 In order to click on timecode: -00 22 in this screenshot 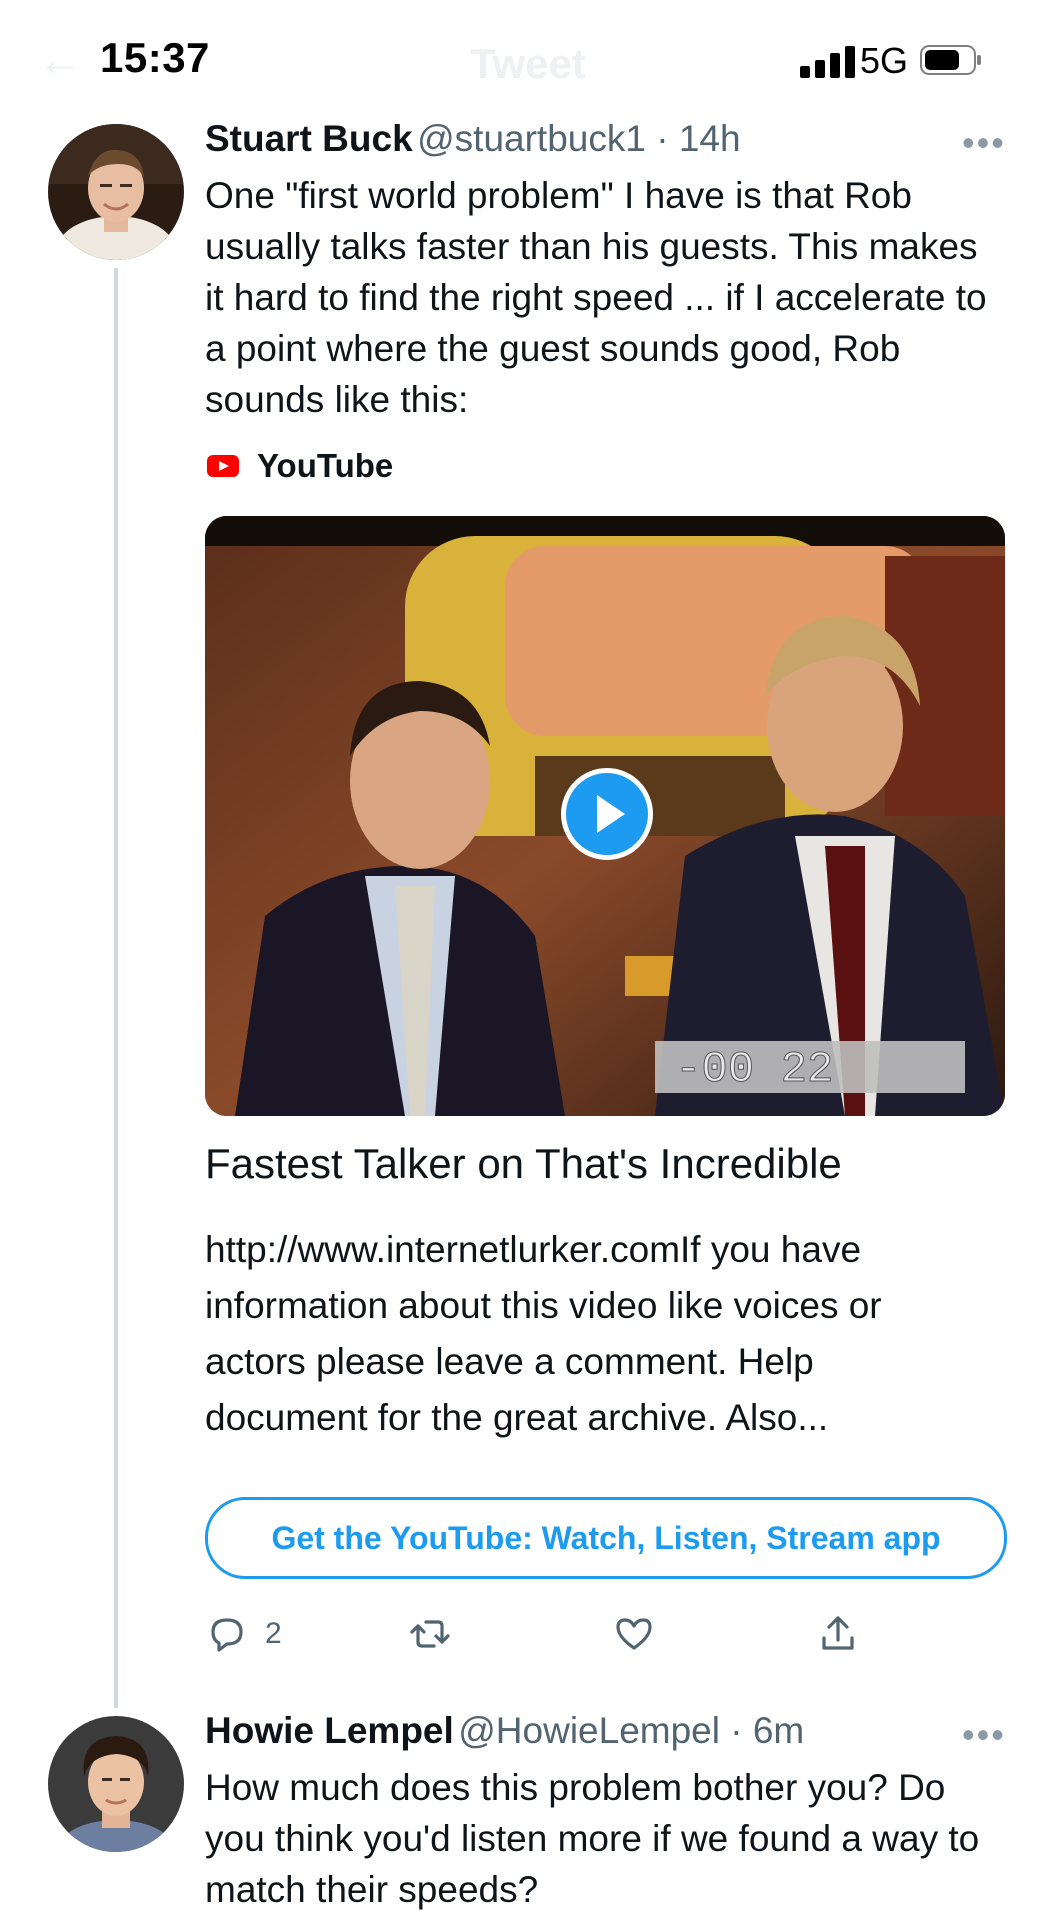, I will do `click(754, 1070)`.